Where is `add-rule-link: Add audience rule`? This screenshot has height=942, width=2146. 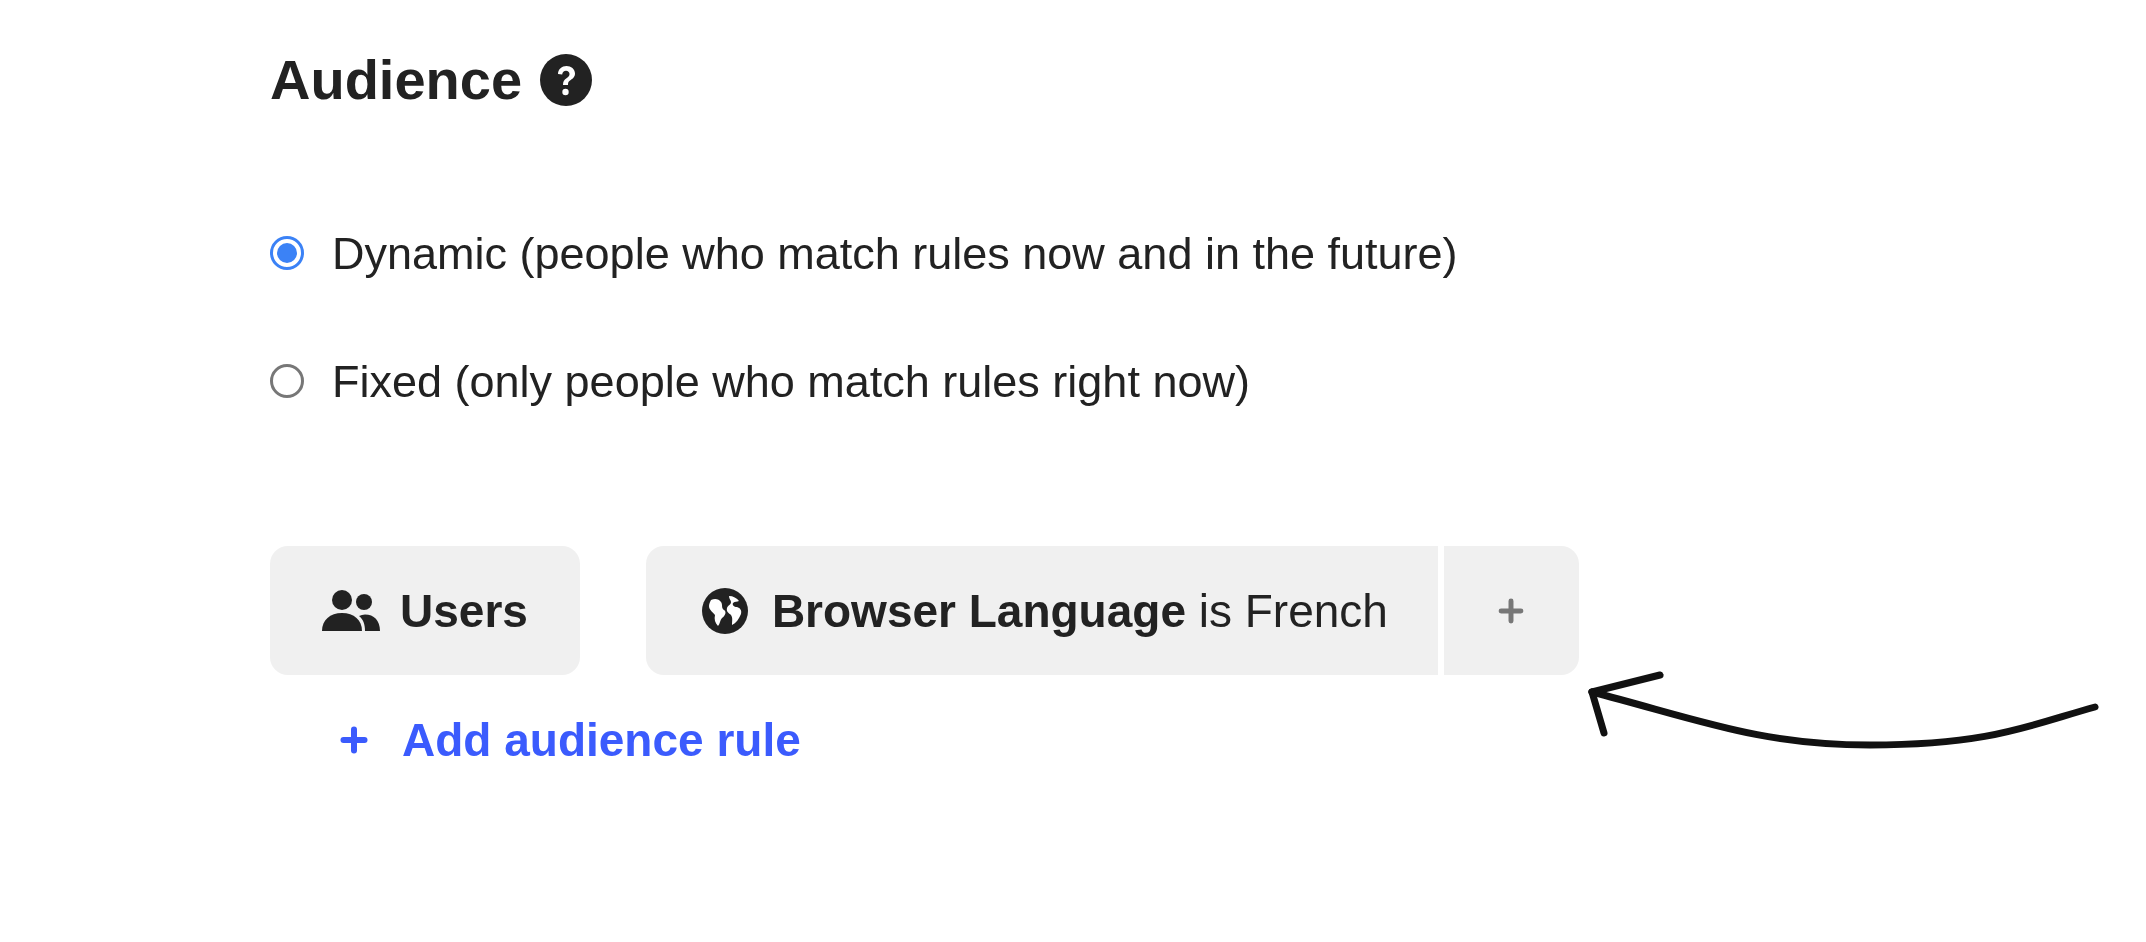 add-rule-link: Add audience rule is located at coordinates (568, 740).